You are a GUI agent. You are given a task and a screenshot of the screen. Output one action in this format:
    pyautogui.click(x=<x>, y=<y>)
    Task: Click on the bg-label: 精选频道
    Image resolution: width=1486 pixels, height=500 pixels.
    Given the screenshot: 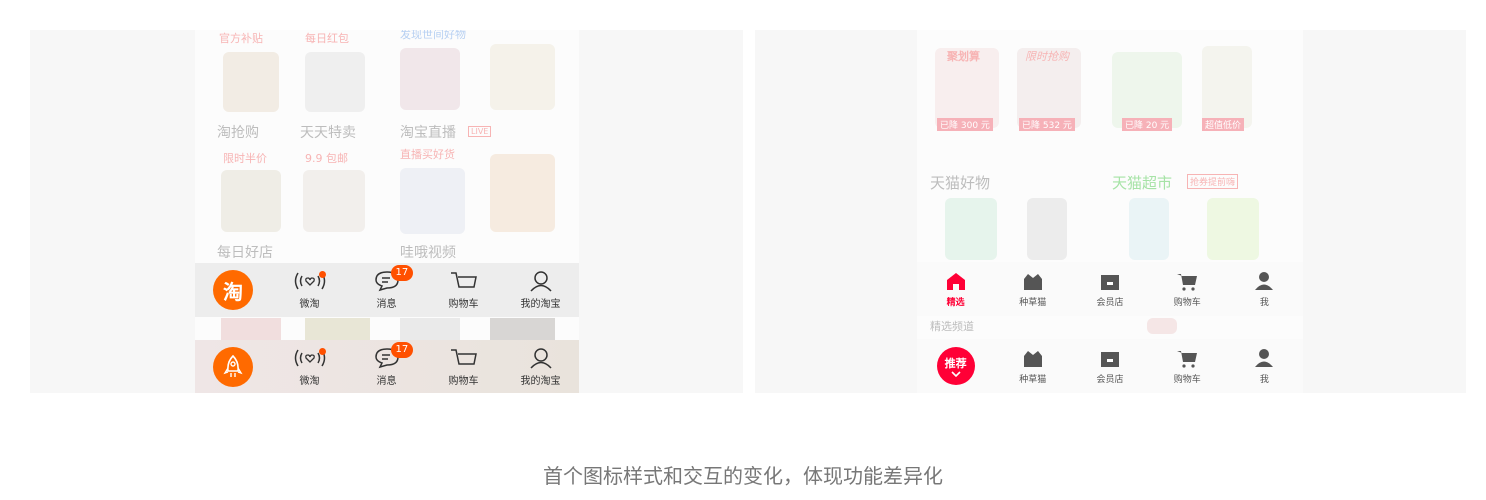 What is the action you would take?
    pyautogui.click(x=952, y=326)
    